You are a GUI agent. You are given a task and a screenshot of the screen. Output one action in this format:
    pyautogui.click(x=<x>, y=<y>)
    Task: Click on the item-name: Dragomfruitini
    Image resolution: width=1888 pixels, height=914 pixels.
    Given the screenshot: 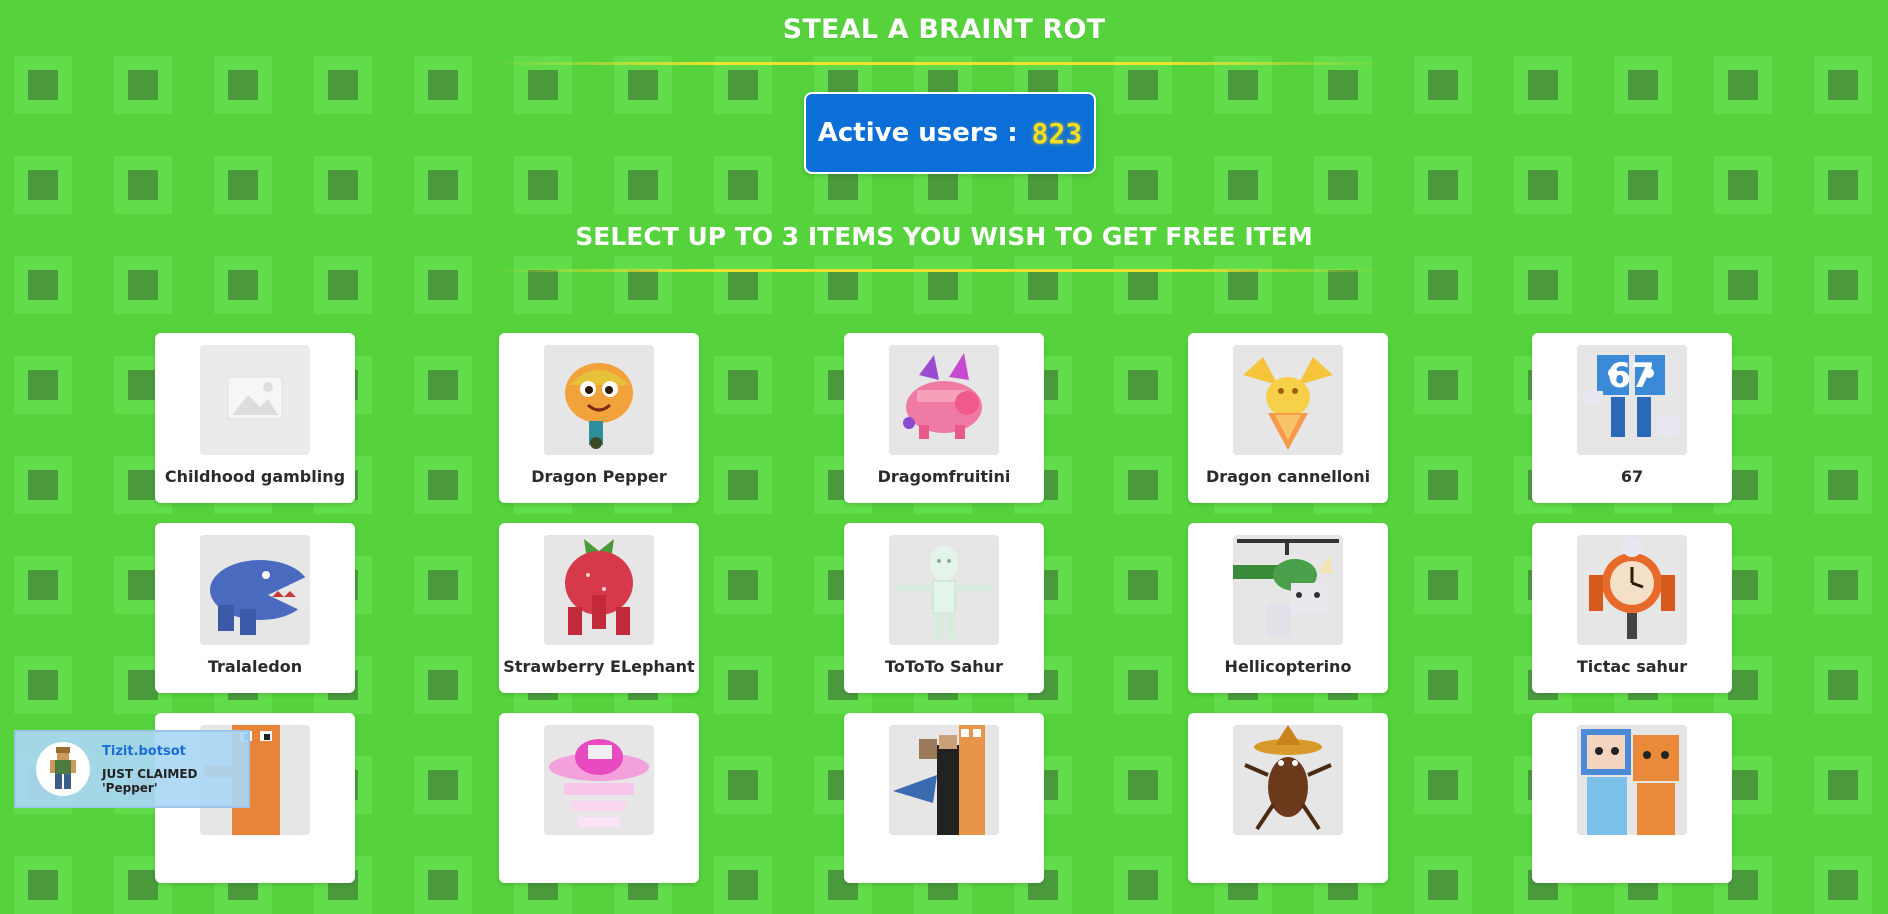 What is the action you would take?
    pyautogui.click(x=944, y=476)
    